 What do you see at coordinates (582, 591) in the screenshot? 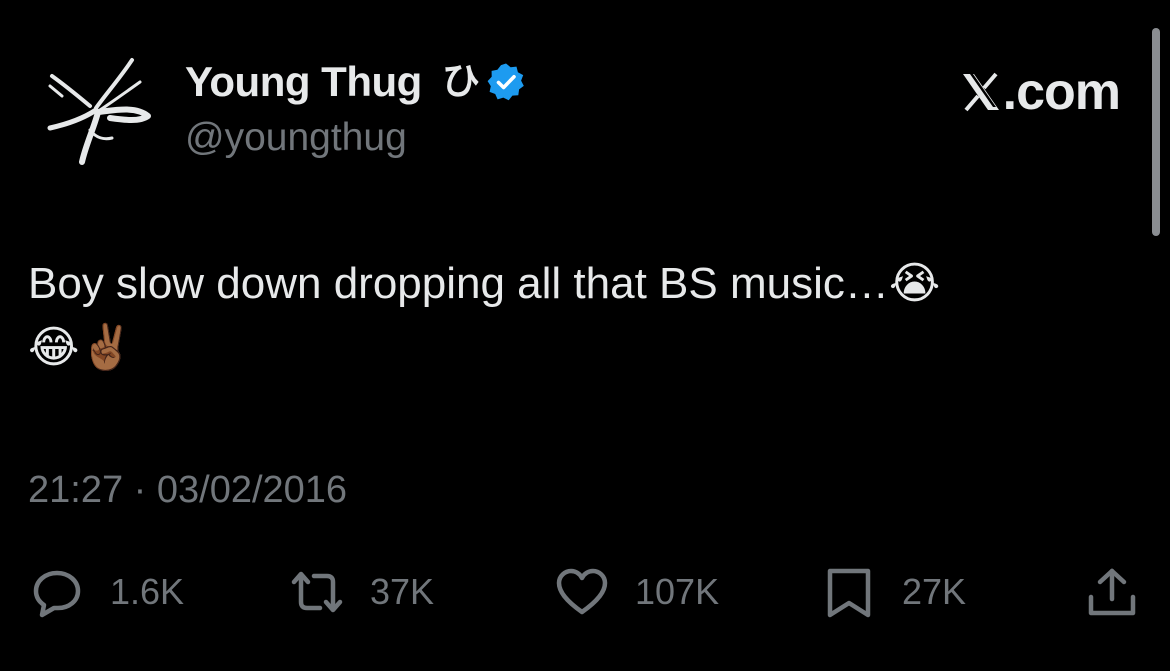
I see `like-icon` at bounding box center [582, 591].